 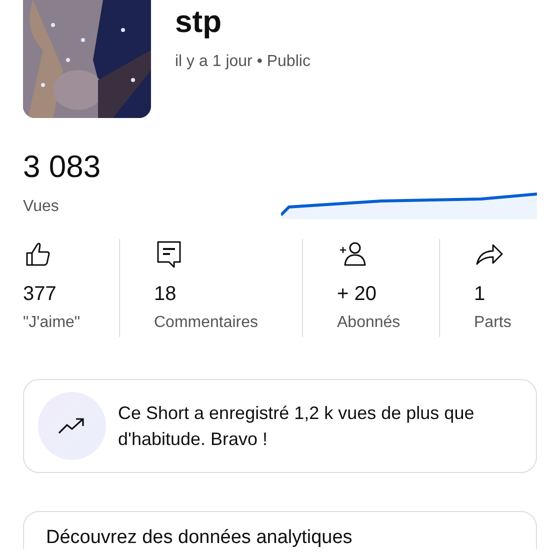 I want to click on video-title: stp, so click(x=198, y=21).